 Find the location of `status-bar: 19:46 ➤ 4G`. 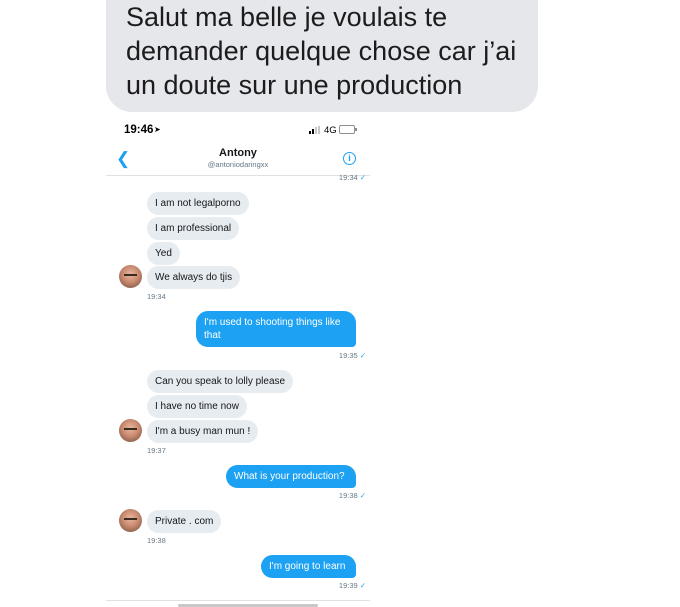

status-bar: 19:46 ➤ 4G is located at coordinates (238, 131).